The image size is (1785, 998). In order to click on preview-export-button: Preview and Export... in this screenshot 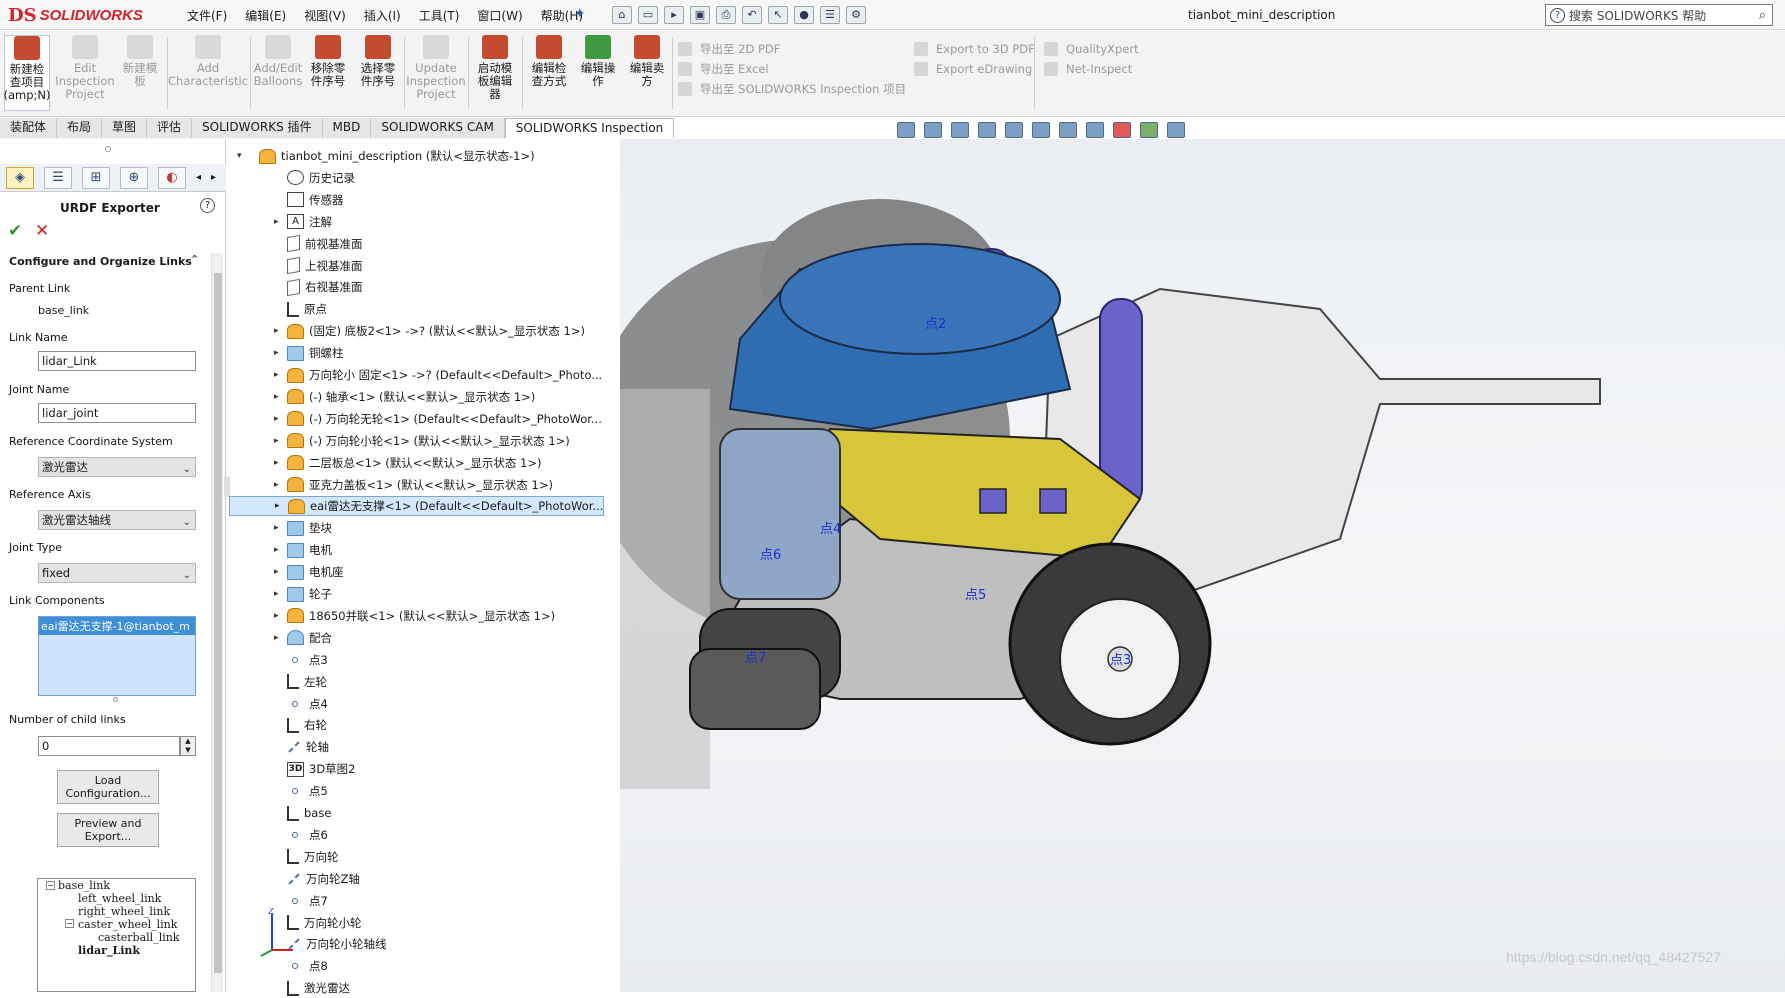, I will do `click(108, 830)`.